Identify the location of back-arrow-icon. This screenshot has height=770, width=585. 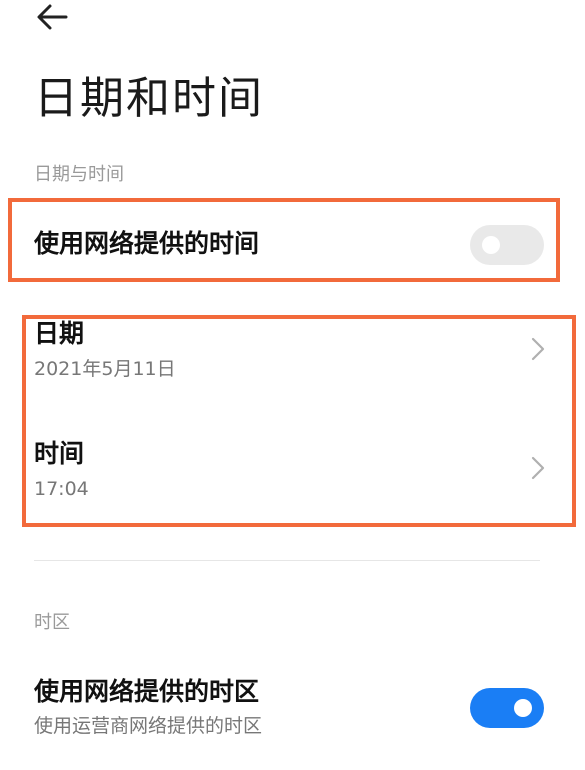
(52, 17).